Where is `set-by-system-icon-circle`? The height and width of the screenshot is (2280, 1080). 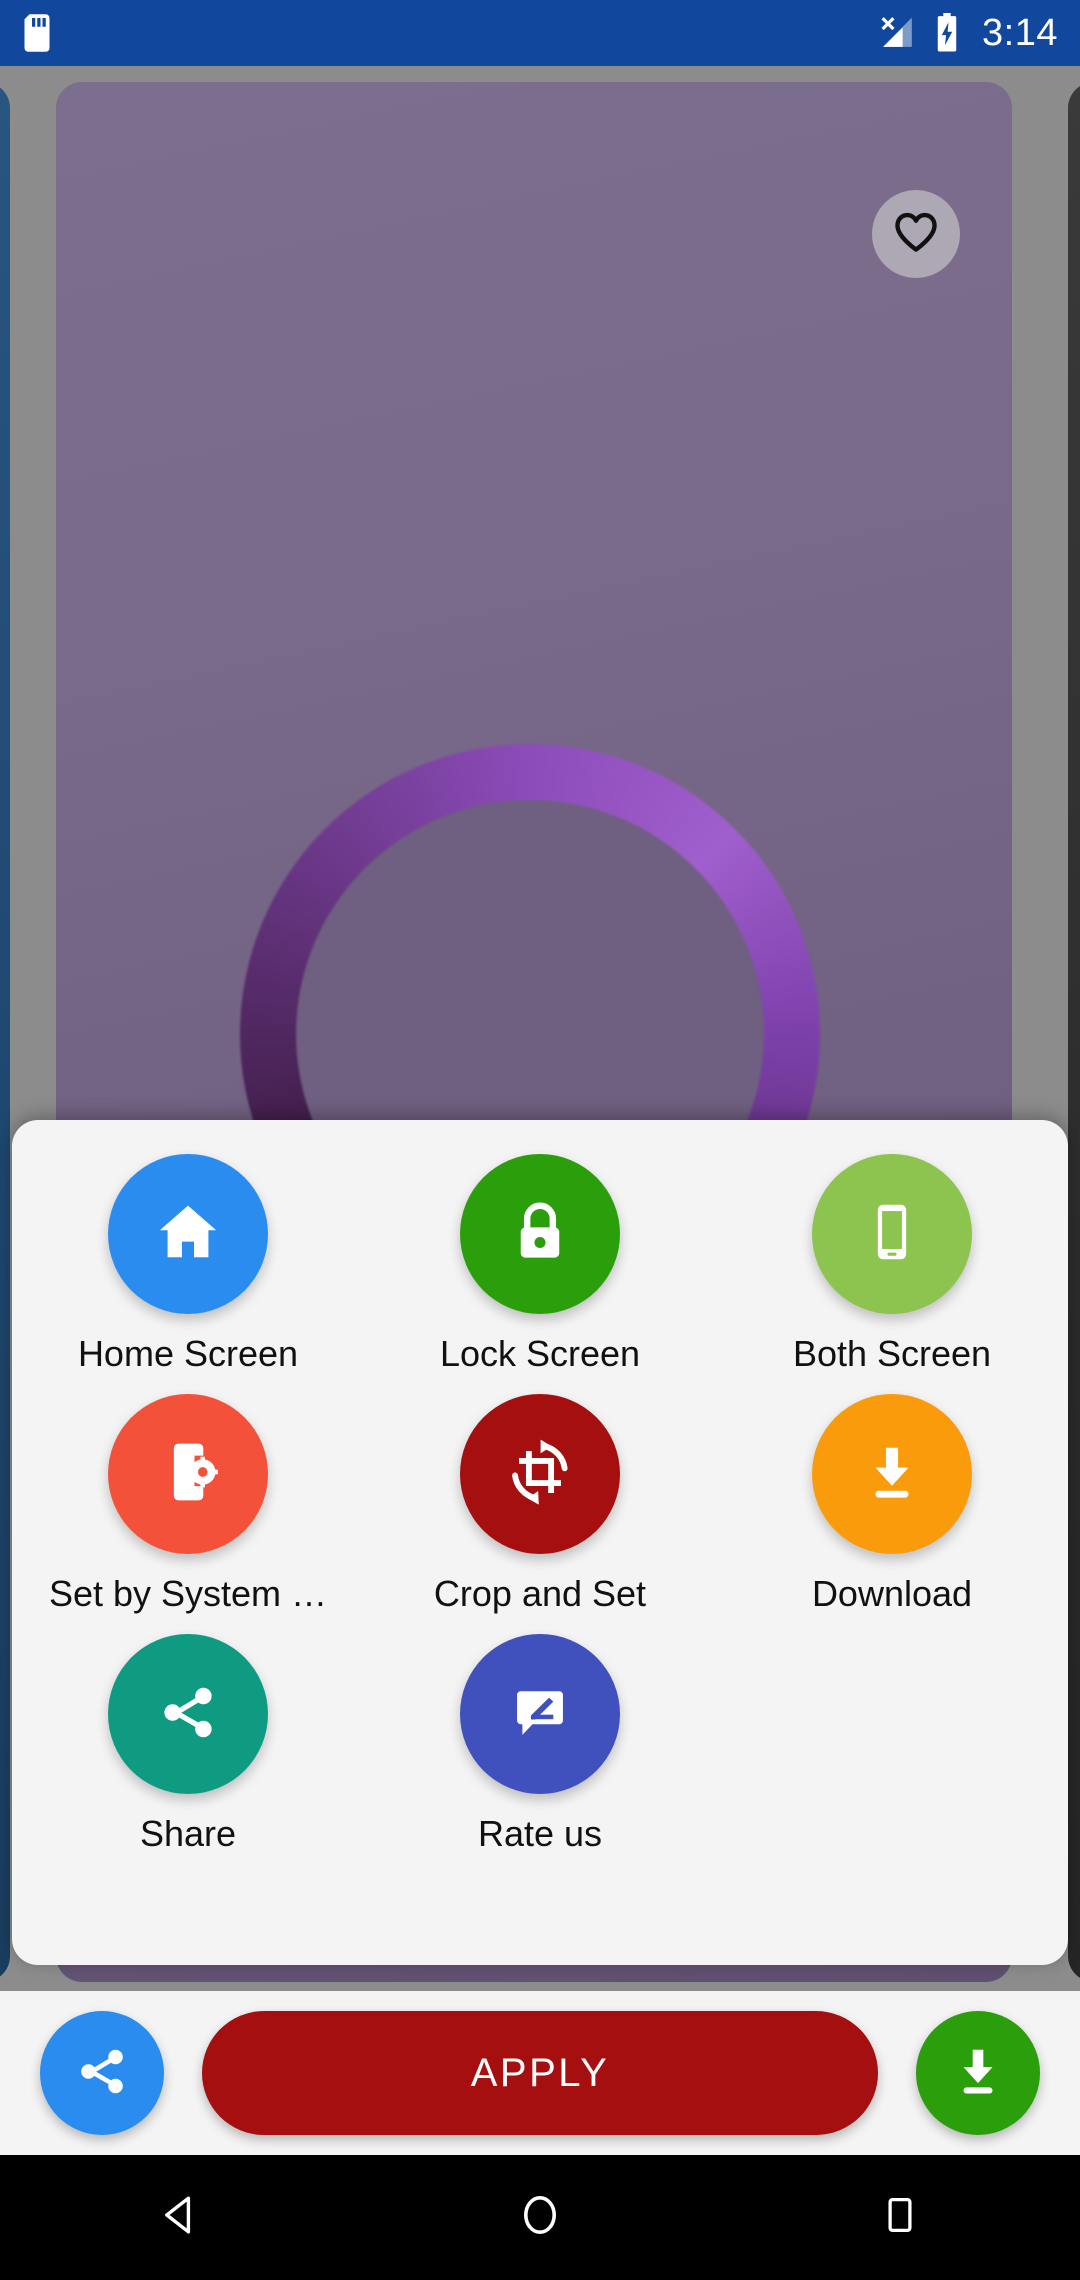 set-by-system-icon-circle is located at coordinates (188, 1474).